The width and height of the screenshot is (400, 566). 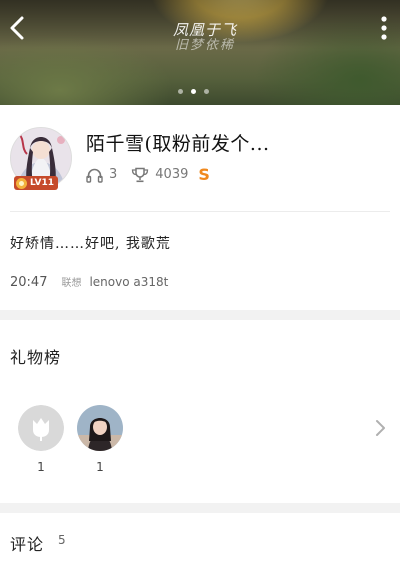 What do you see at coordinates (21, 183) in the screenshot?
I see `medal-icon` at bounding box center [21, 183].